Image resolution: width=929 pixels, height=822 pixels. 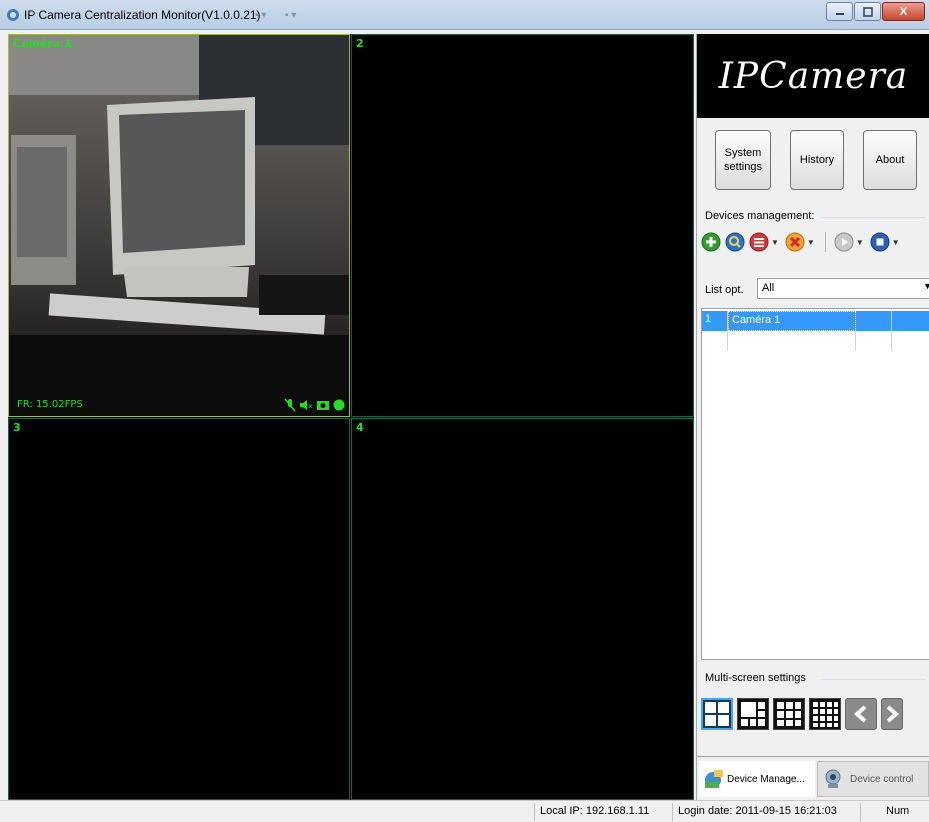 I want to click on edit-device-icon, so click(x=759, y=242).